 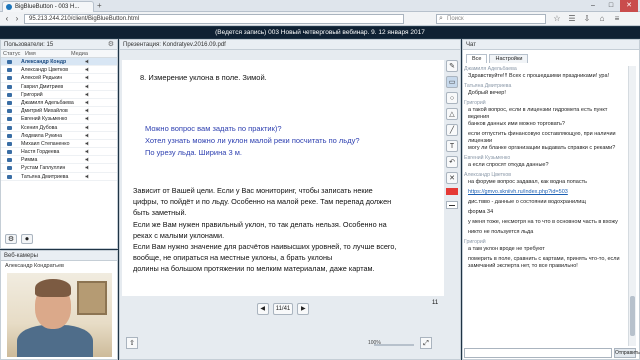 I want to click on new-tab-button: +, so click(x=101, y=6).